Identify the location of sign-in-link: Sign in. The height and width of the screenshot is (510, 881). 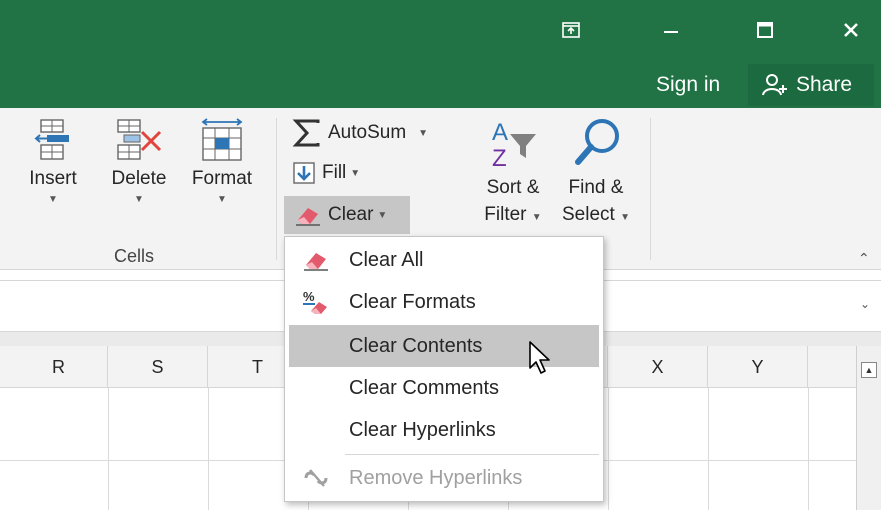
(688, 85).